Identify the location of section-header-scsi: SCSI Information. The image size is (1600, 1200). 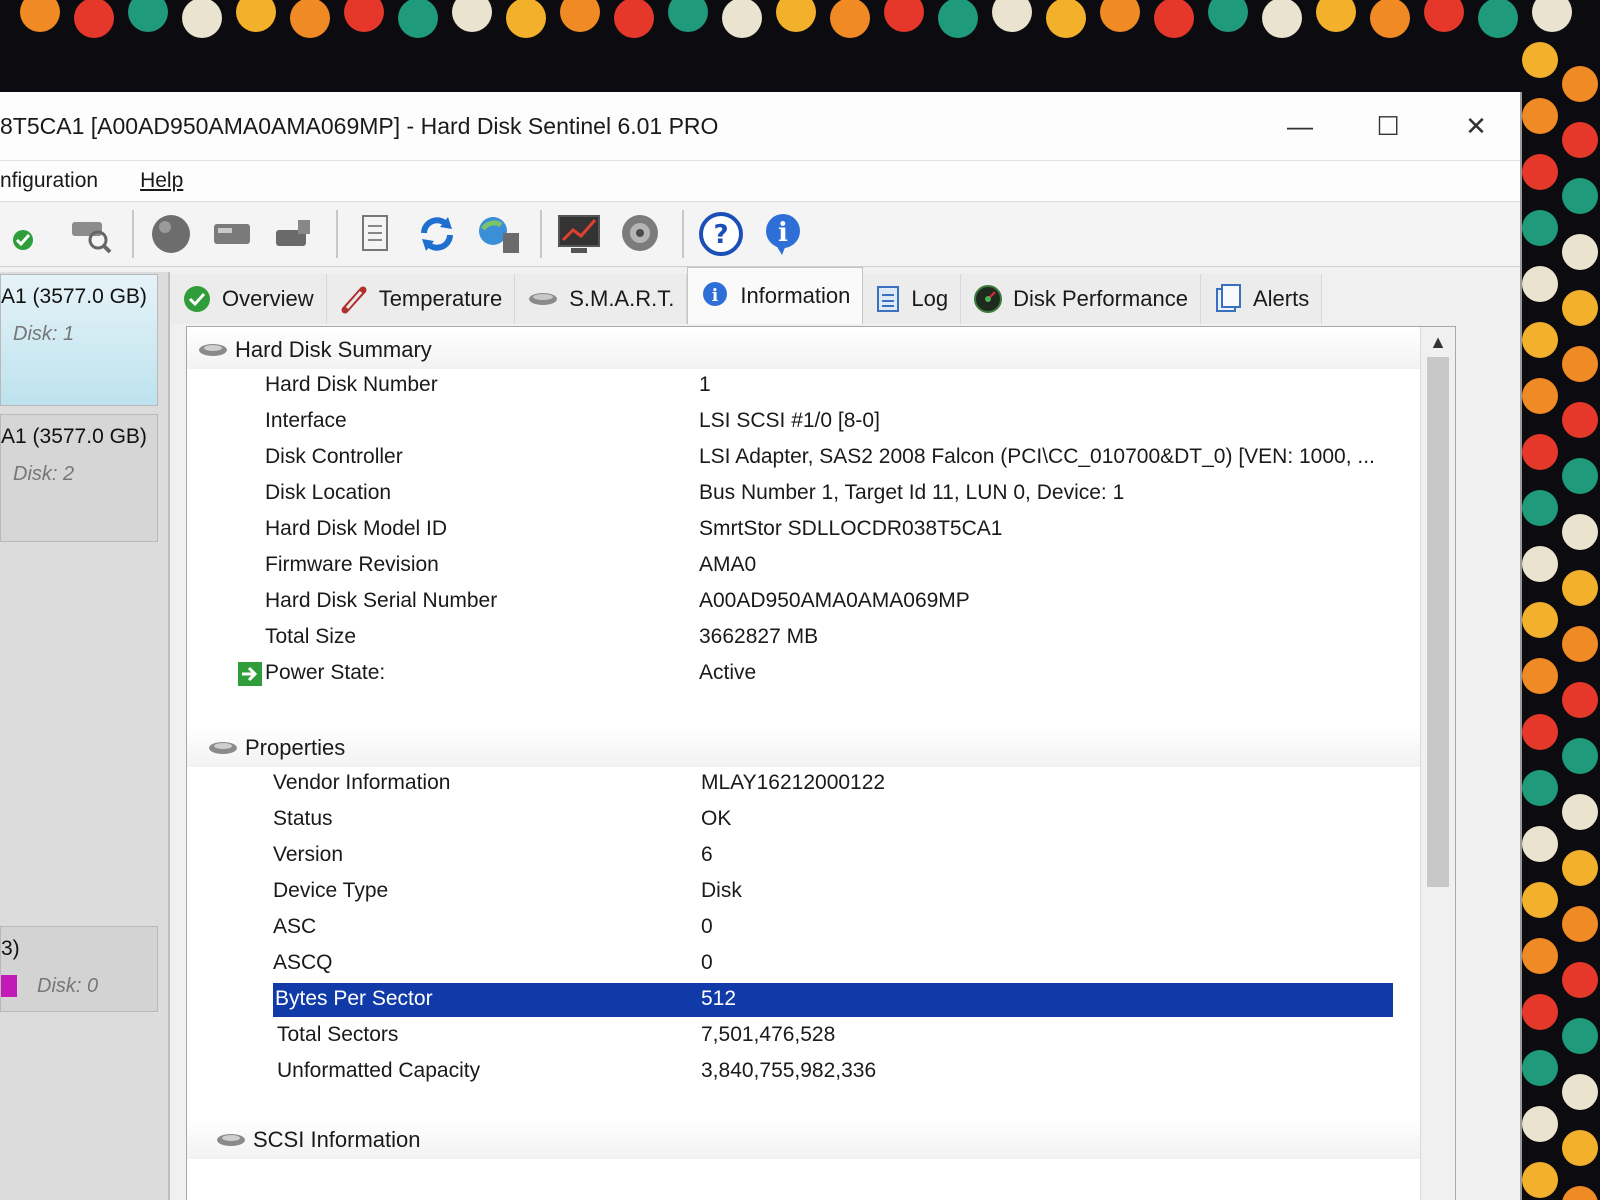
(318, 1140).